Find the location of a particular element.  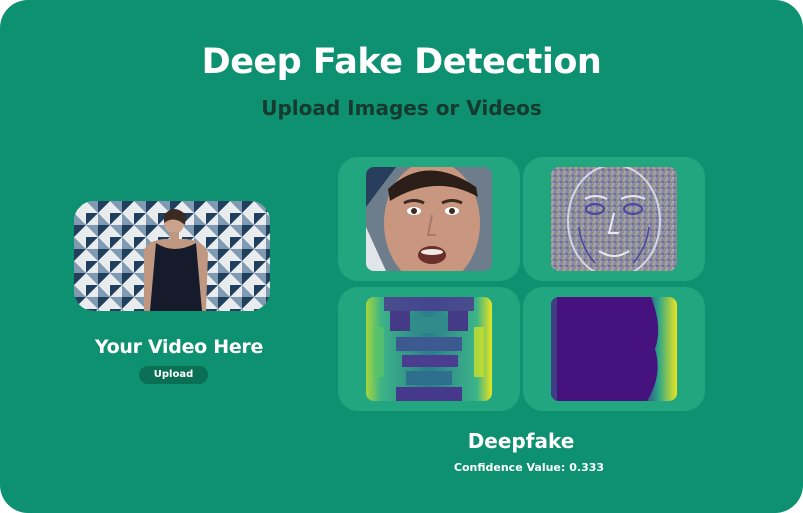

confidence-label: Confidence Value: is located at coordinates (509, 467).